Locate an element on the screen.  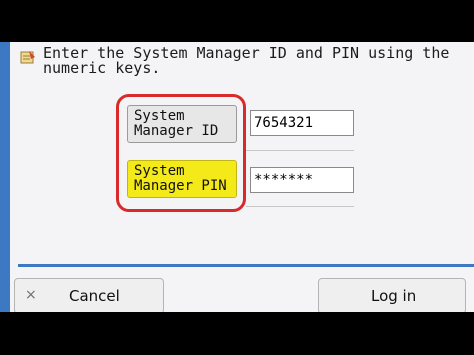
highlight-ring is located at coordinates (181, 153).